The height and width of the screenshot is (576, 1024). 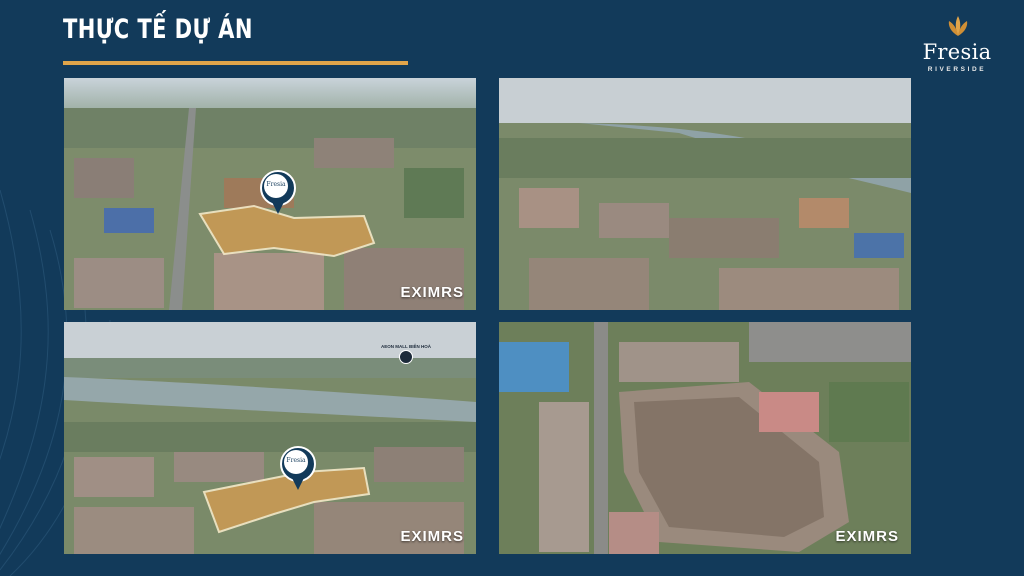 I want to click on lotus-flower-icon, so click(x=958, y=26).